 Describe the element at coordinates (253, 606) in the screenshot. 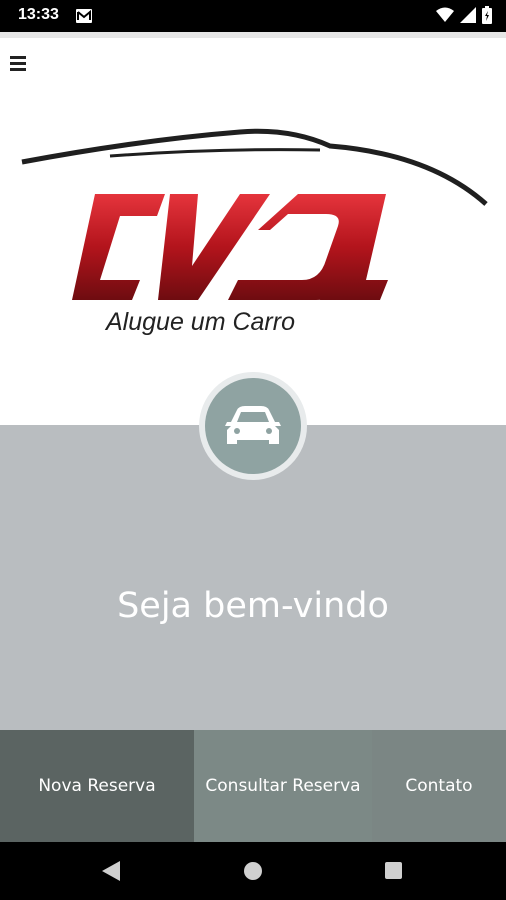

I see `welcome-text: Seja bem-vindo` at that location.